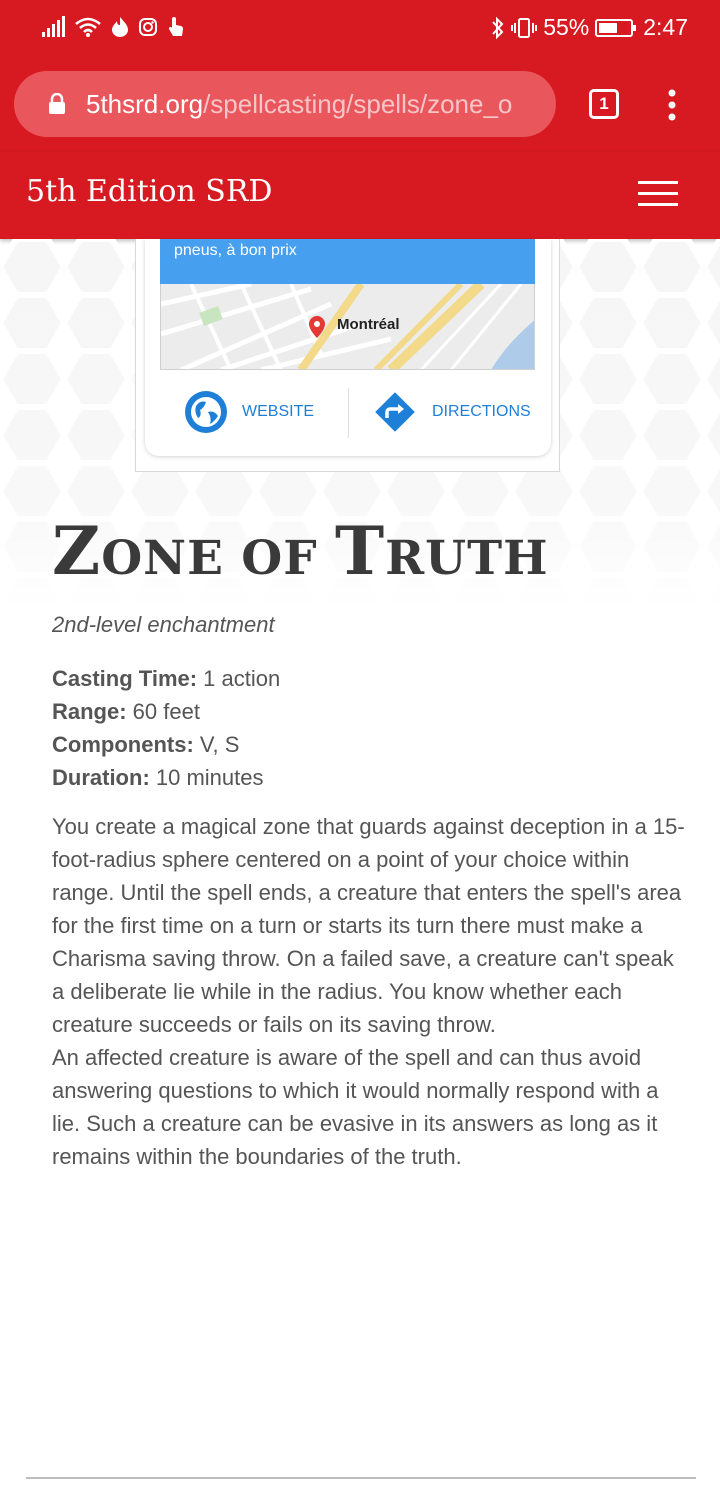 Image resolution: width=720 pixels, height=1496 pixels. I want to click on casting-time-row: Casting Time: 1 action, so click(166, 678).